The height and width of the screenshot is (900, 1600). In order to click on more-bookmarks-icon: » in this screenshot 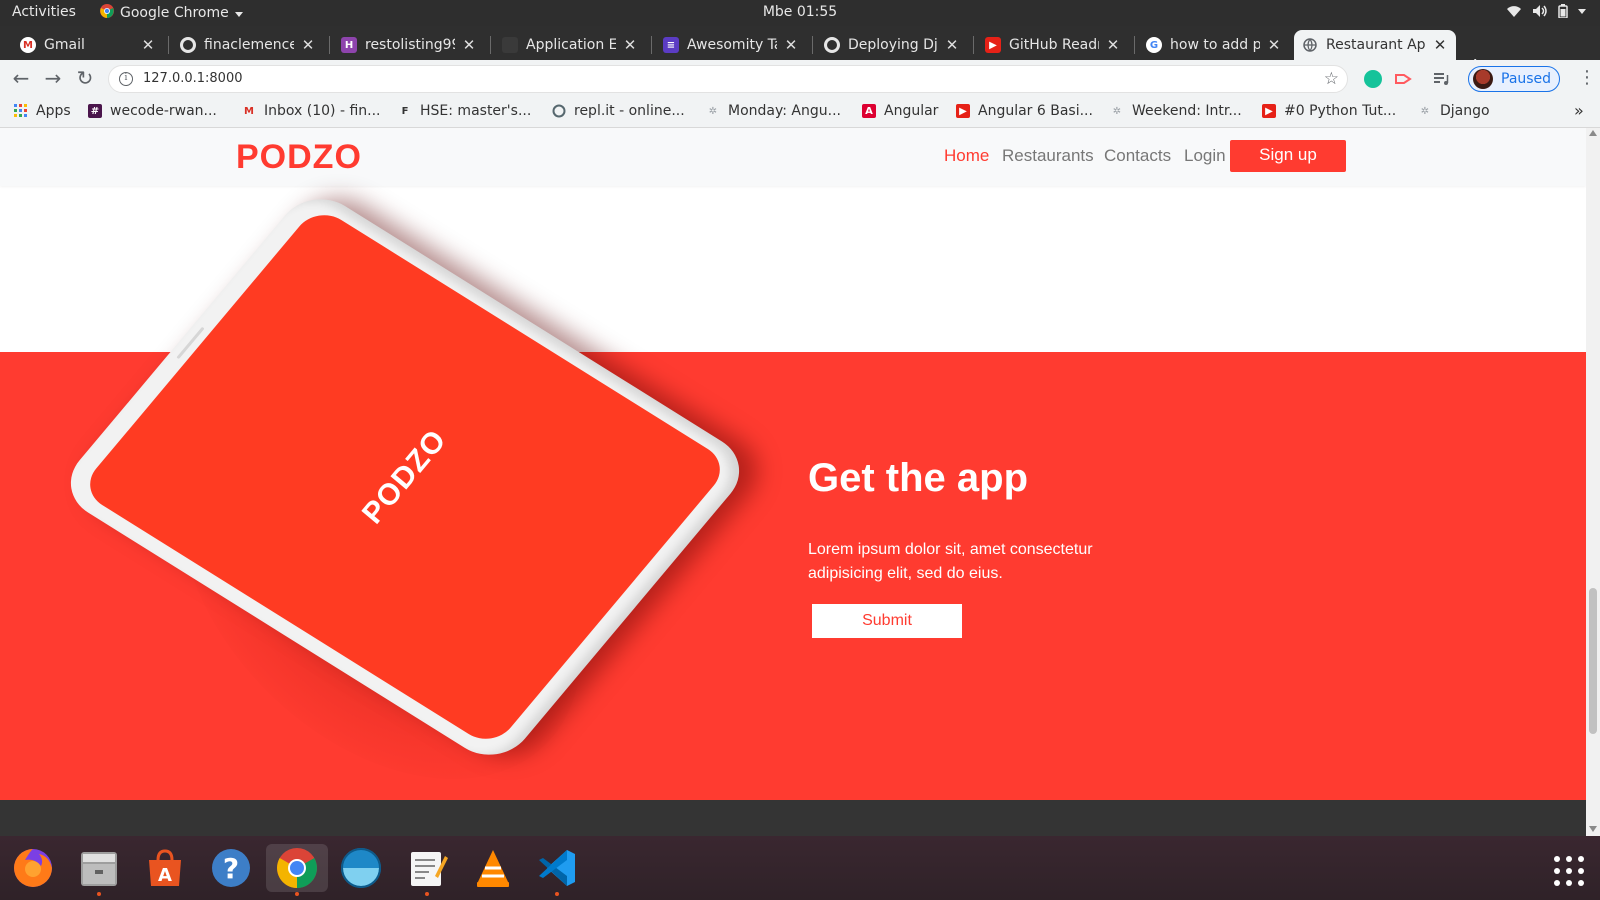, I will do `click(1579, 110)`.